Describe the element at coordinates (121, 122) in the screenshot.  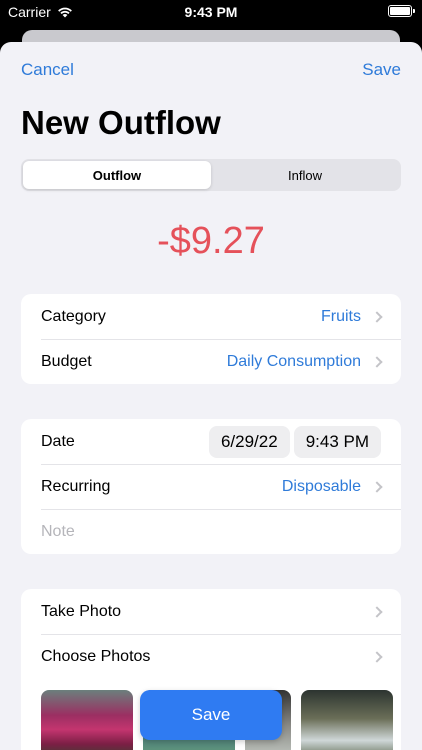
I see `page-title: New Outflow` at that location.